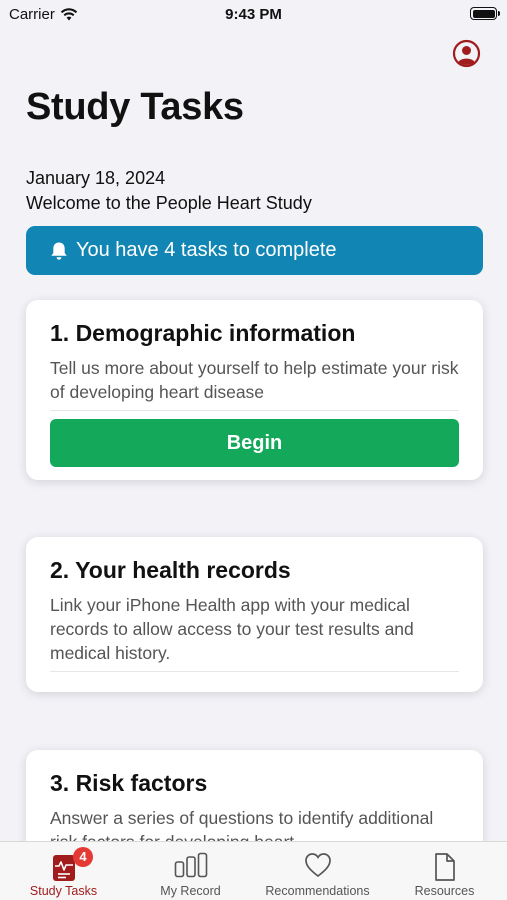  Describe the element at coordinates (83, 857) in the screenshot. I see `badge: 4` at that location.